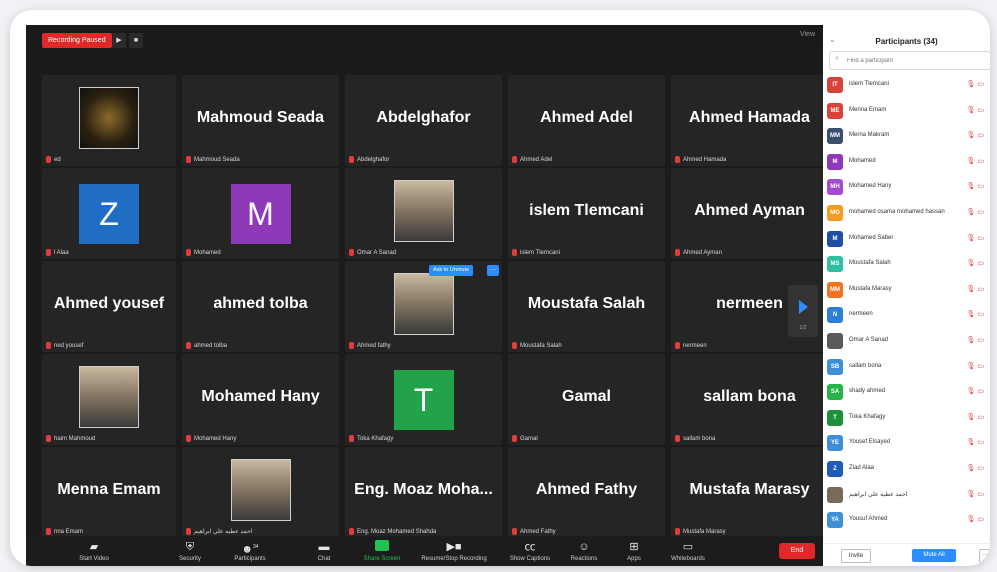 This screenshot has width=997, height=572. What do you see at coordinates (136, 40) in the screenshot?
I see `stop-recording-icon: ■` at bounding box center [136, 40].